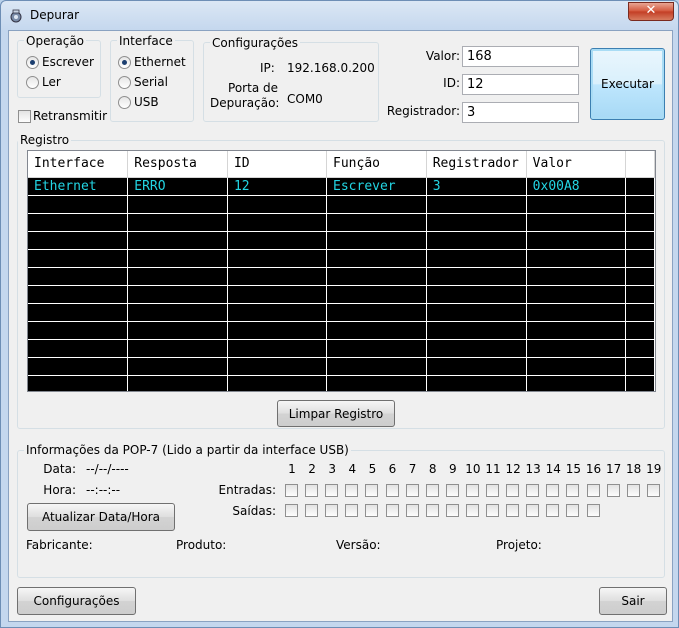  What do you see at coordinates (76, 601) in the screenshot?
I see `configuracoes-button: Configurações` at bounding box center [76, 601].